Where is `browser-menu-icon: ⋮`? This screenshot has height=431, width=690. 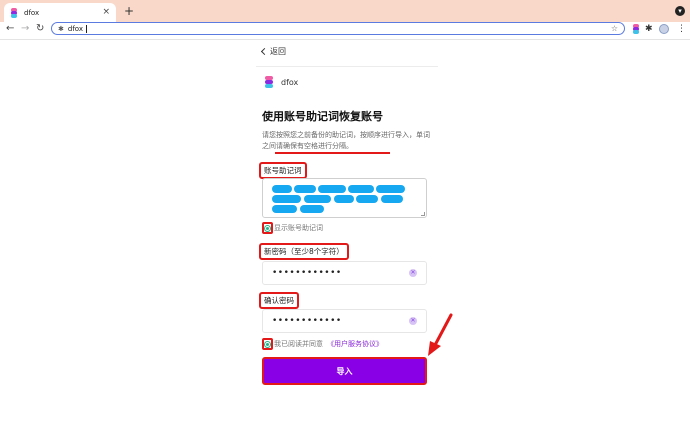
browser-menu-icon: ⋮ is located at coordinates (682, 29).